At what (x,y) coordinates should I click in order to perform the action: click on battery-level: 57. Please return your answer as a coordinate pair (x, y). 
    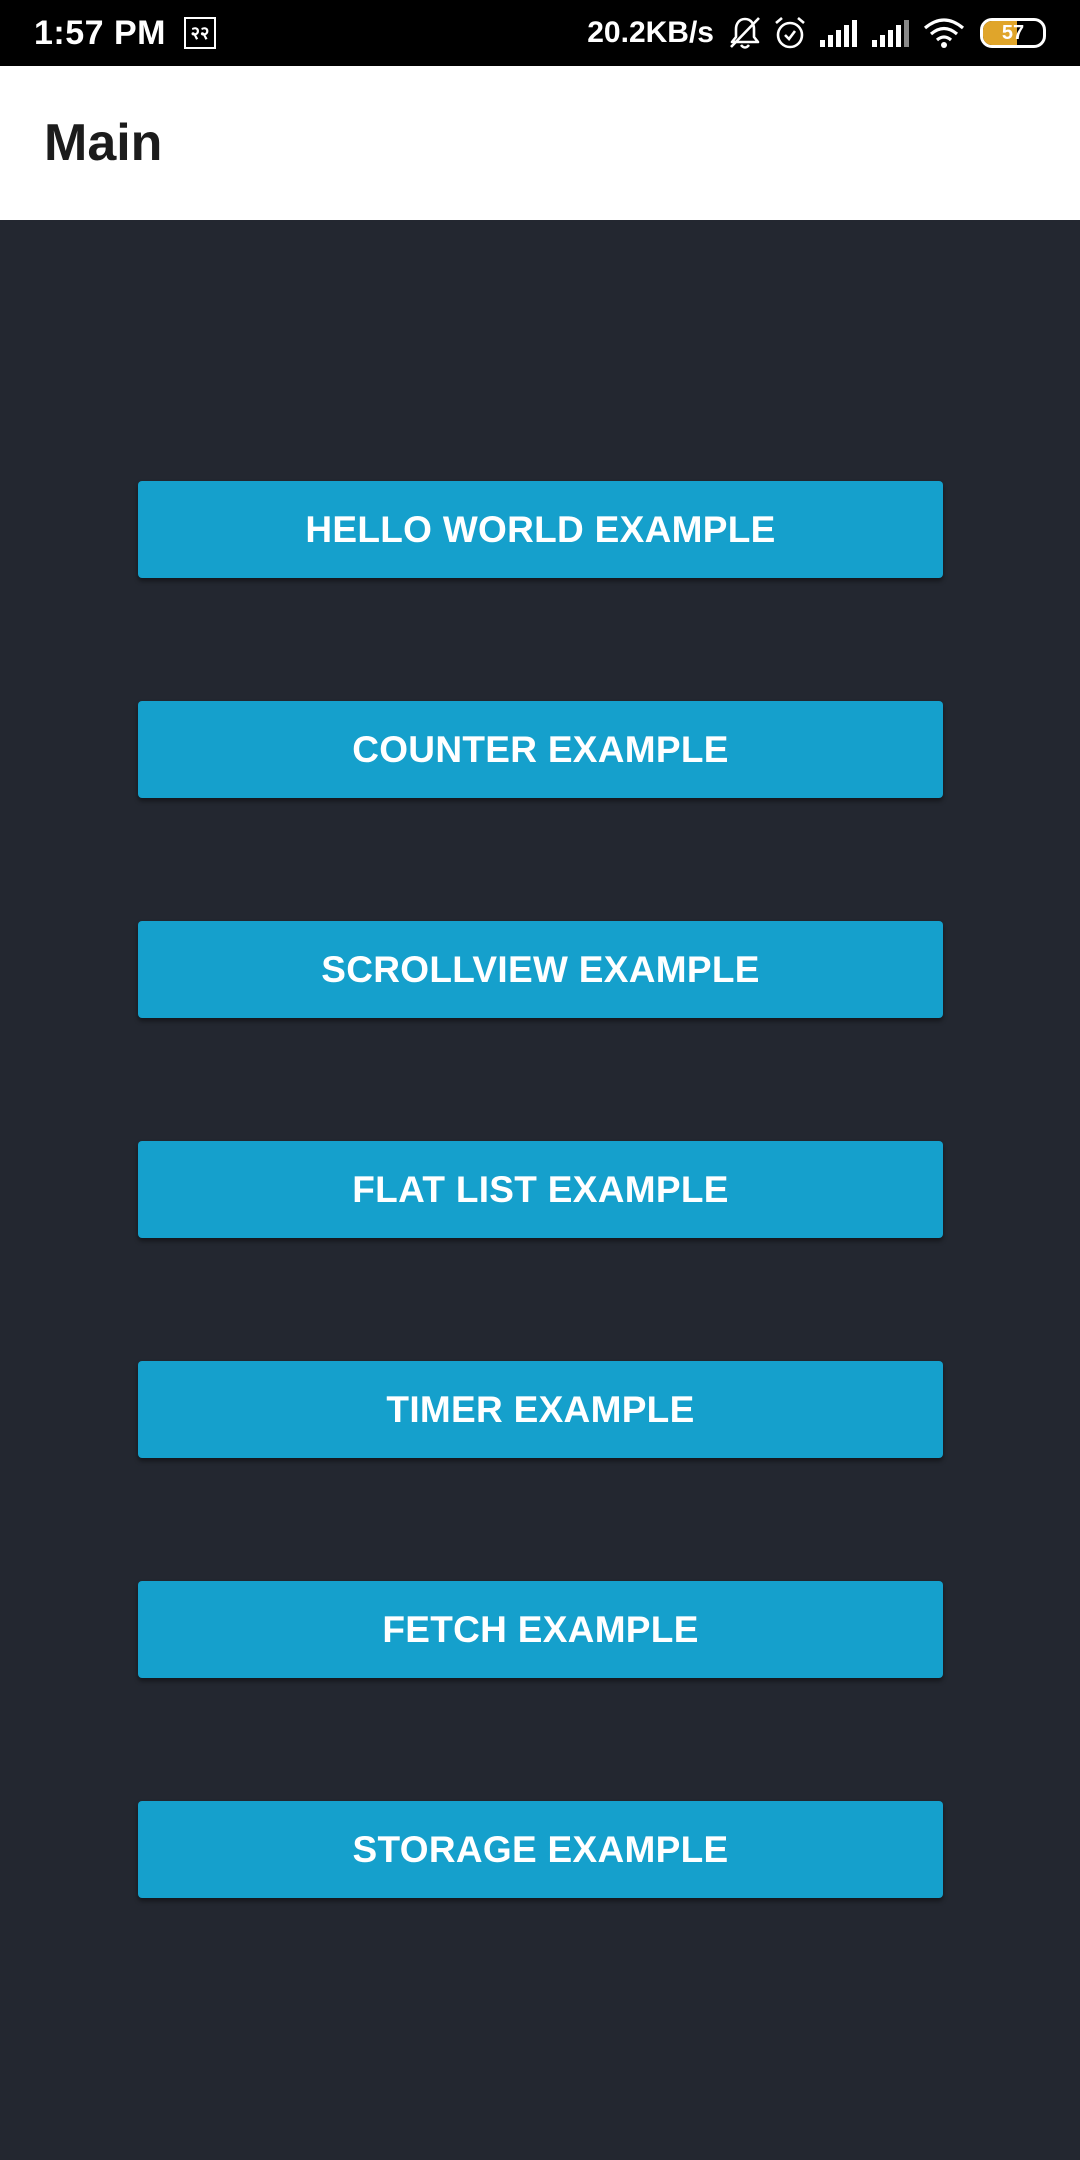
    Looking at the image, I should click on (1013, 33).